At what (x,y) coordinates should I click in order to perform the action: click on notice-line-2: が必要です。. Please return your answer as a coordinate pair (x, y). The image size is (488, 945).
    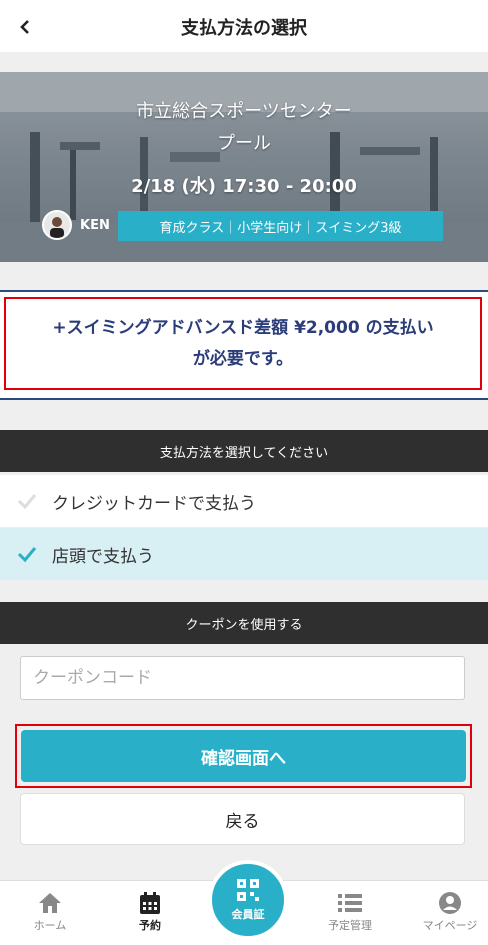
    Looking at the image, I should click on (243, 358).